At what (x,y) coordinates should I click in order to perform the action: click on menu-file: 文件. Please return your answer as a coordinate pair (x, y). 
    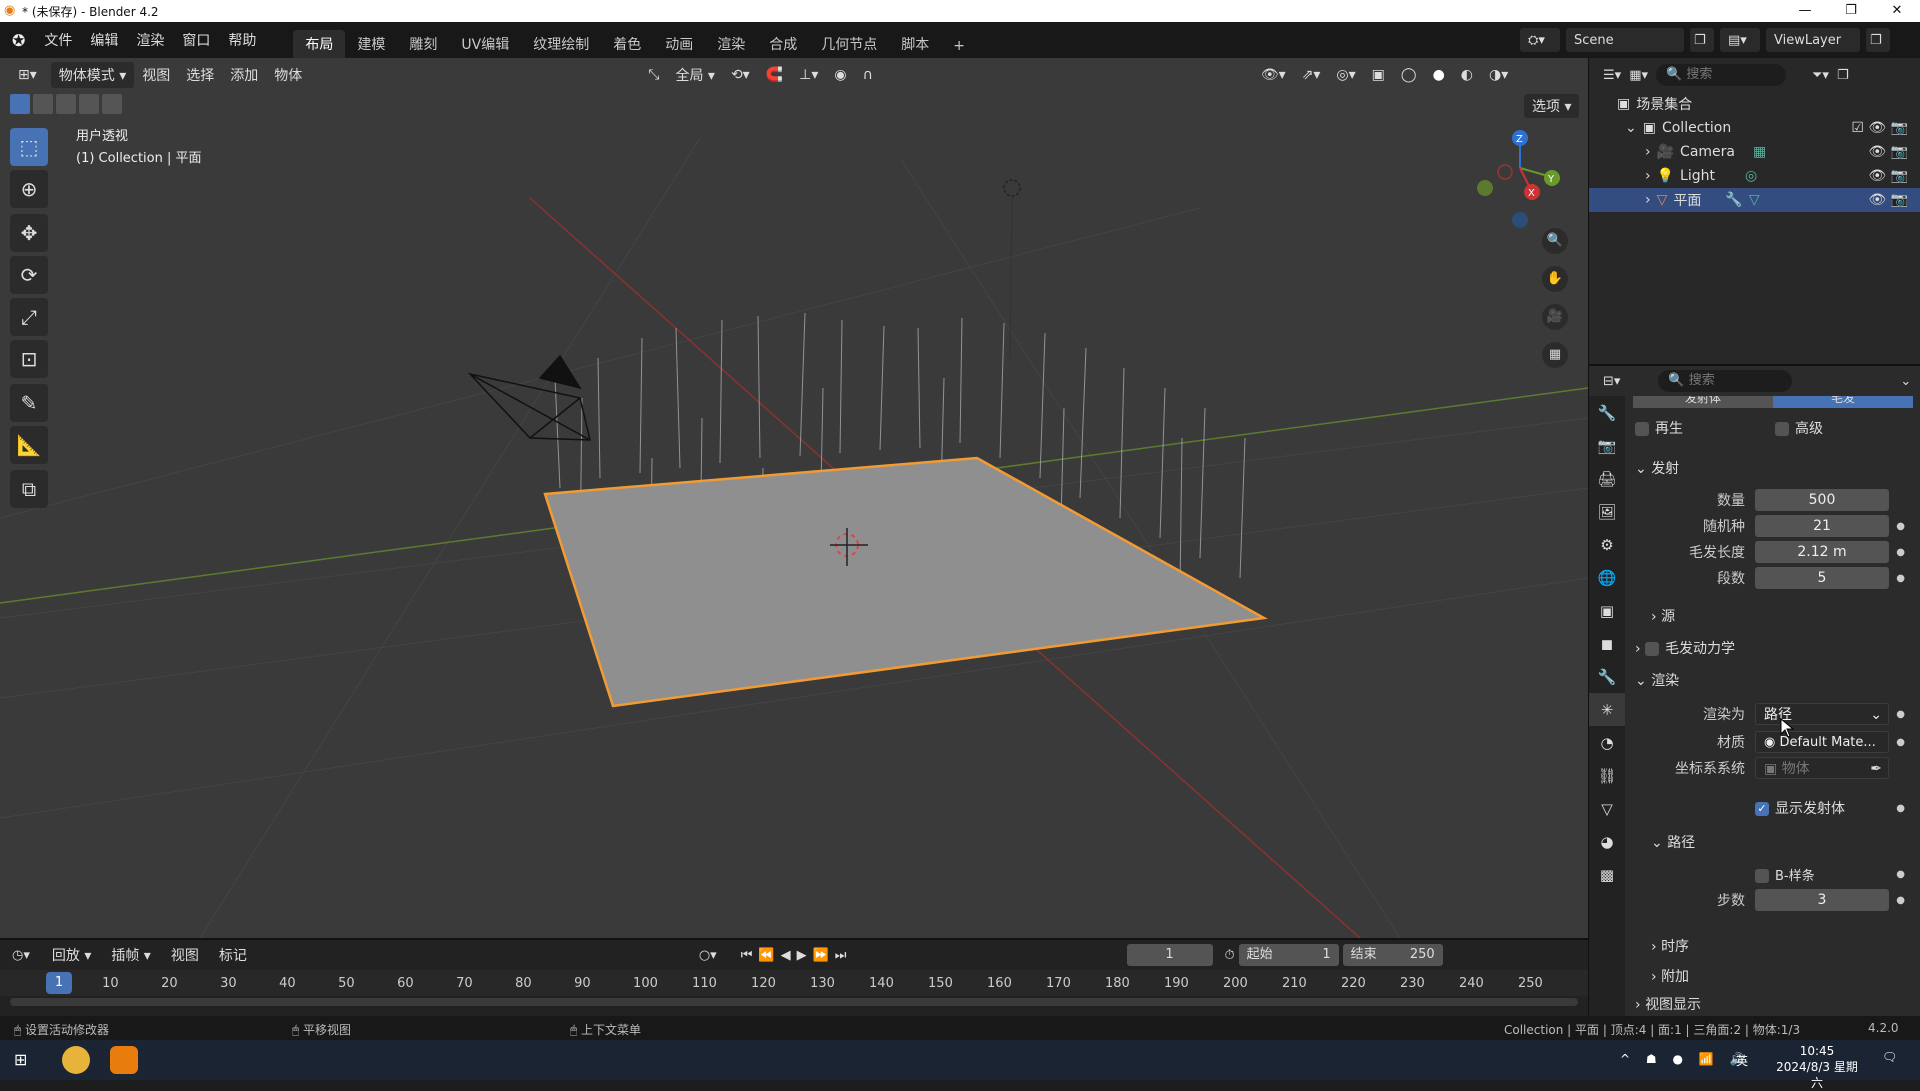
    Looking at the image, I should click on (58, 40).